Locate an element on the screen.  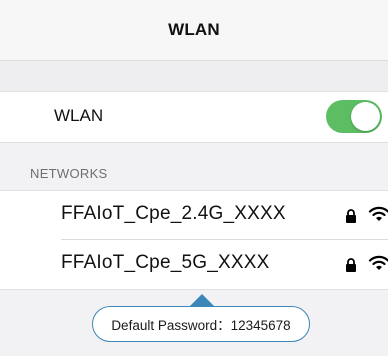
page-title: WLAN is located at coordinates (194, 29).